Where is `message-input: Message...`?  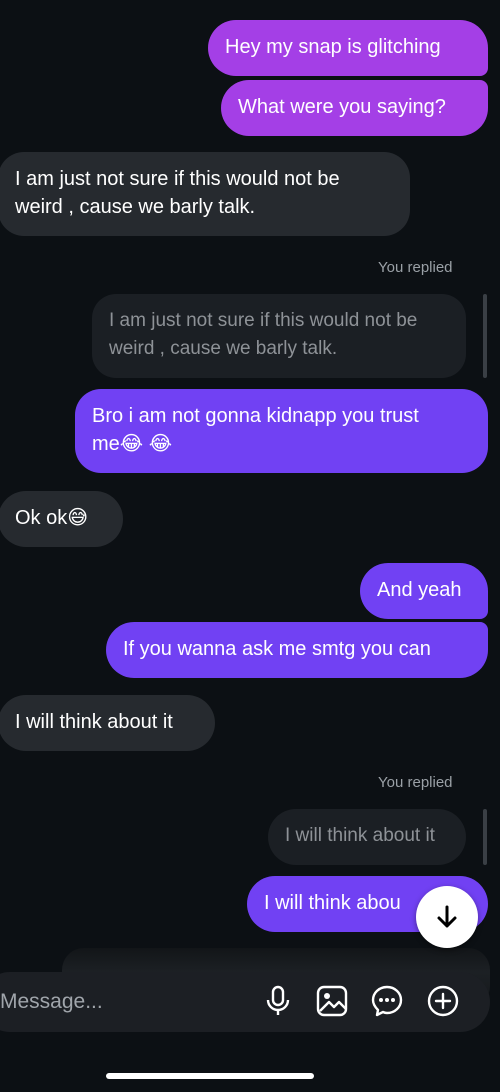
message-input: Message... is located at coordinates (100, 1002).